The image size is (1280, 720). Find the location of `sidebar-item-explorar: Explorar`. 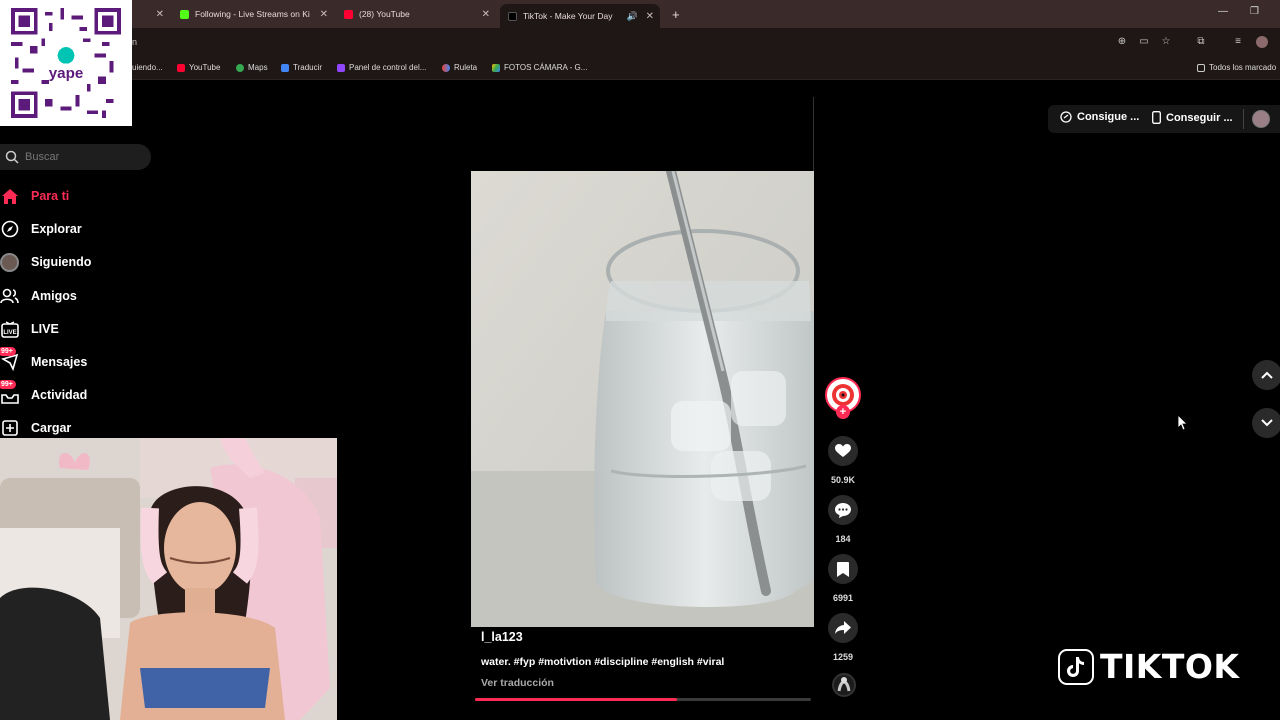

sidebar-item-explorar: Explorar is located at coordinates (41, 229).